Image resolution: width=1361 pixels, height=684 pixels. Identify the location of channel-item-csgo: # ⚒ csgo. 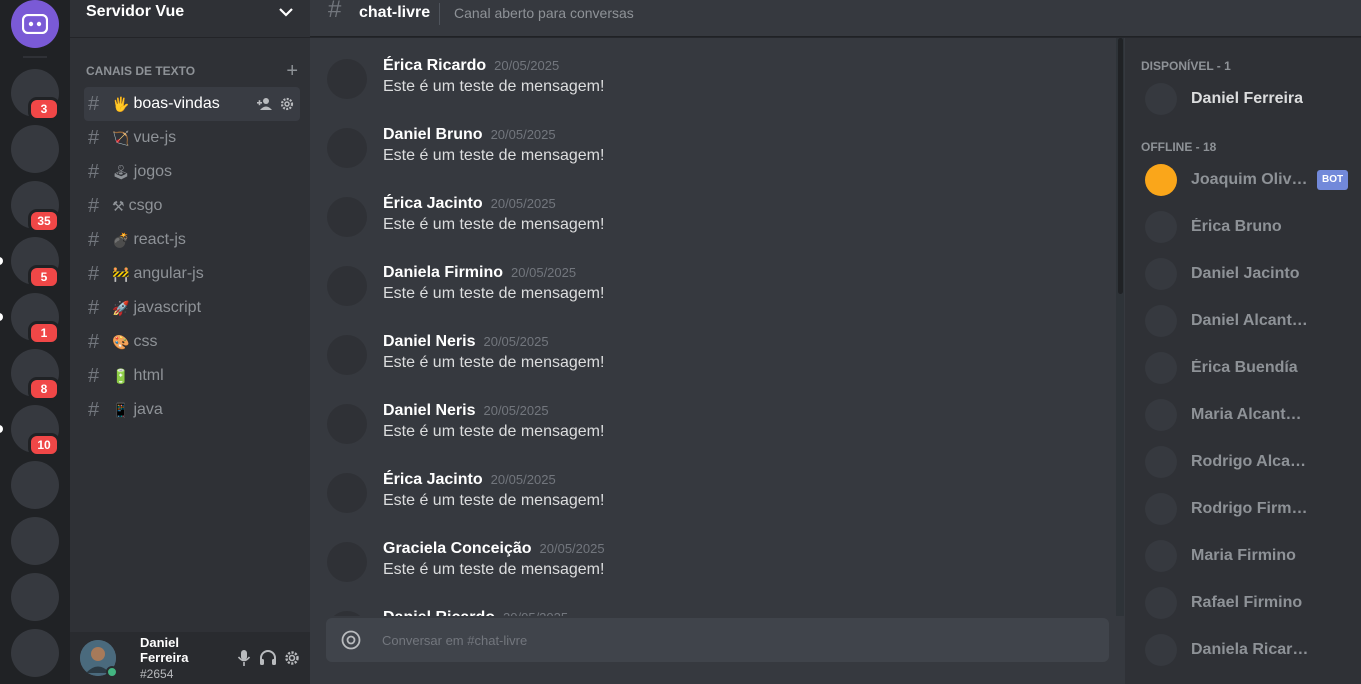
(192, 206).